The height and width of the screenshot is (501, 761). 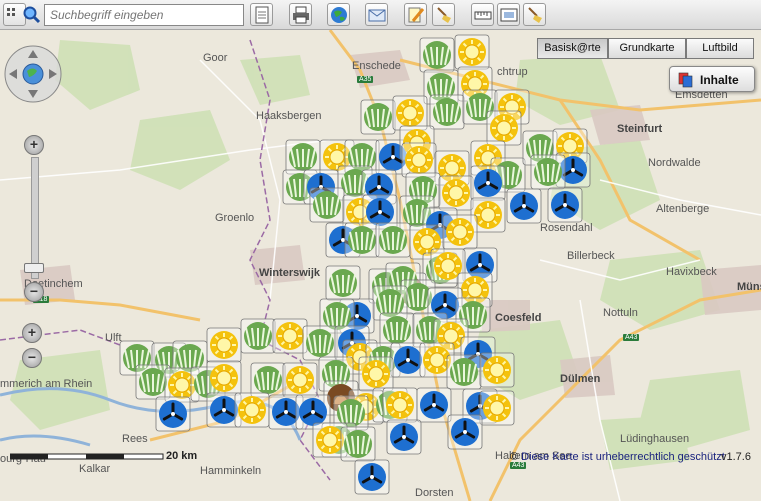 I want to click on measure-button, so click(x=482, y=14).